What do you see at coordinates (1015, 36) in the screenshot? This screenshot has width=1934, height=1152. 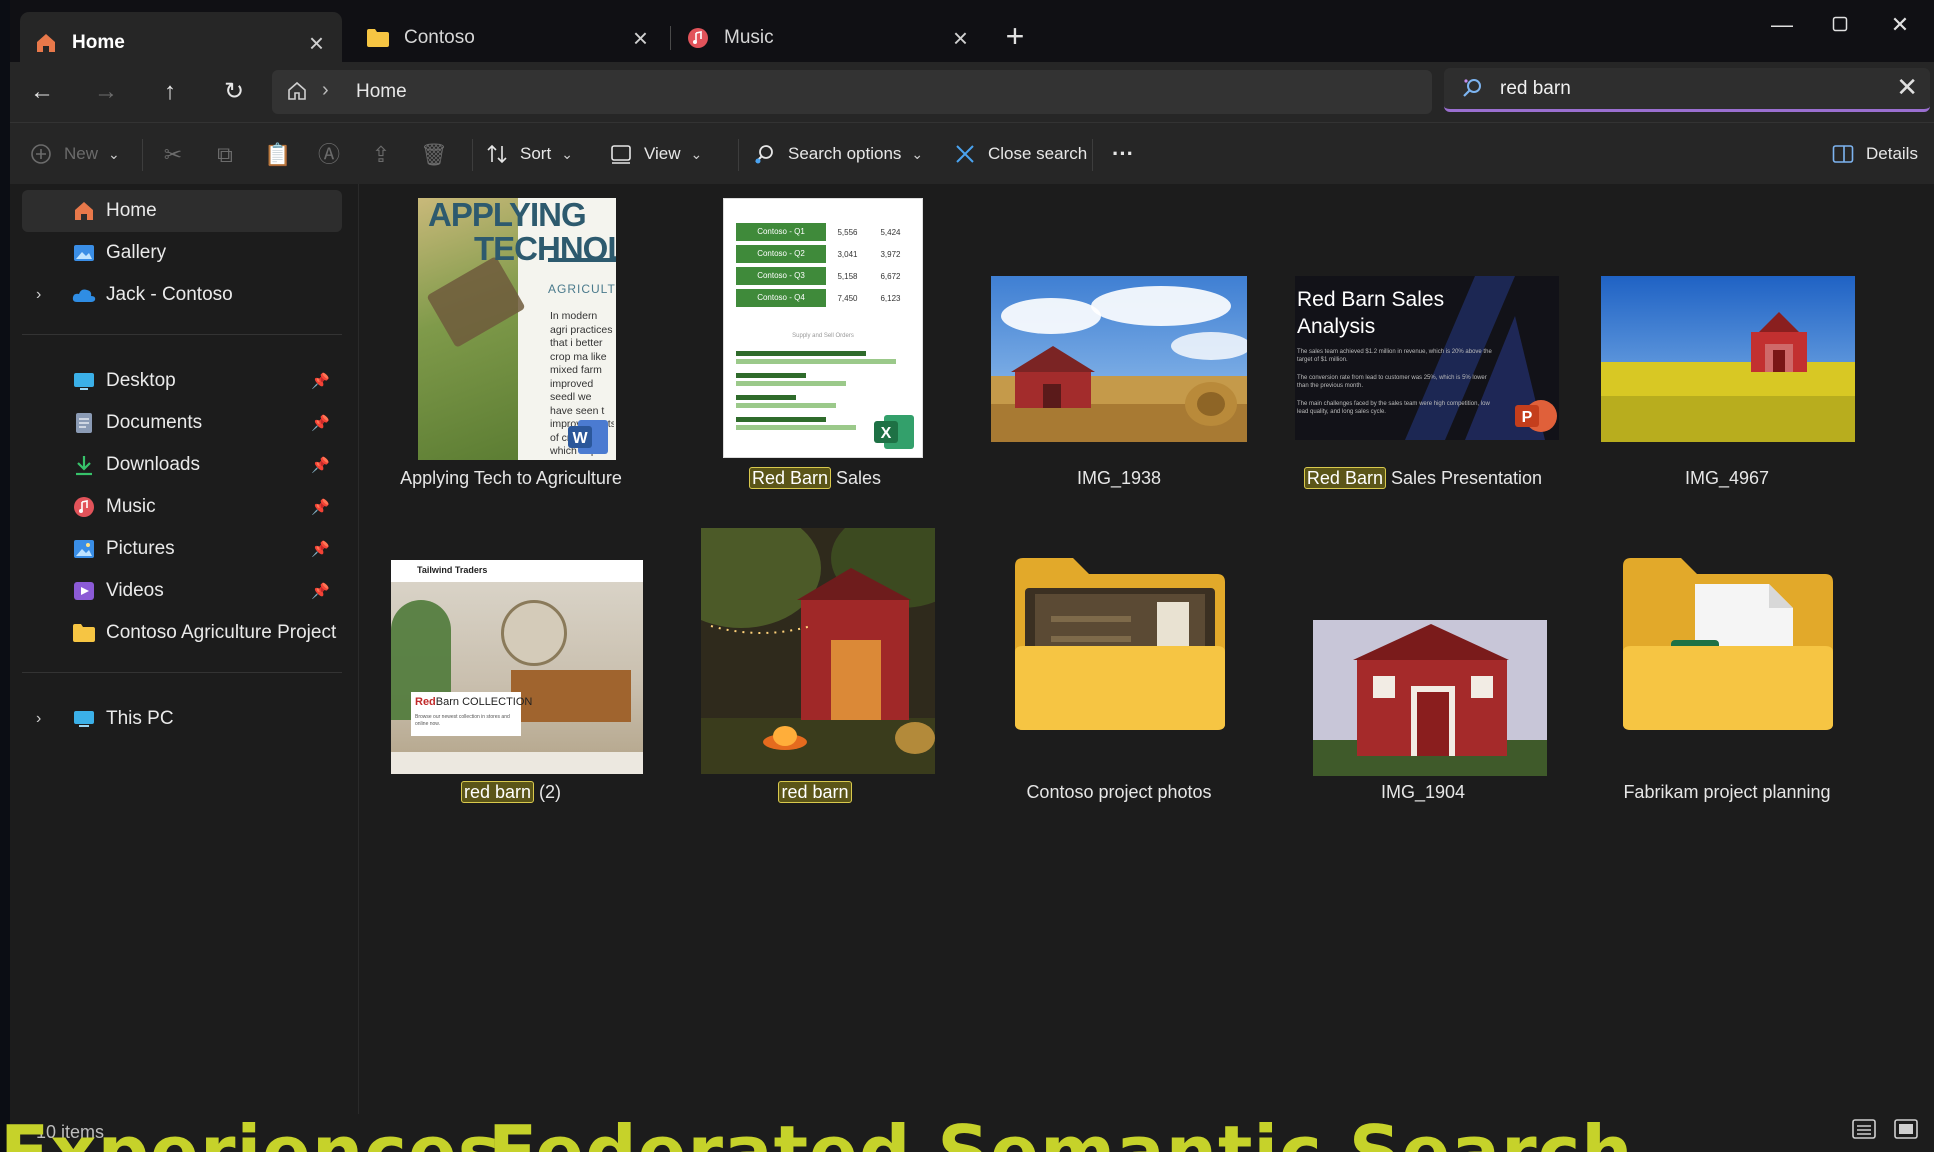 I see `new-tab-button: +` at bounding box center [1015, 36].